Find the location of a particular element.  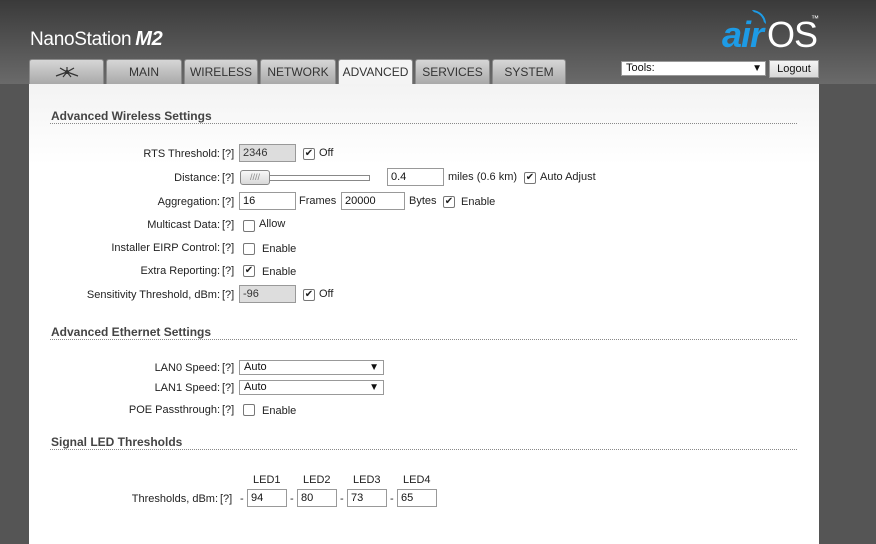

device-model: M2 is located at coordinates (149, 39).